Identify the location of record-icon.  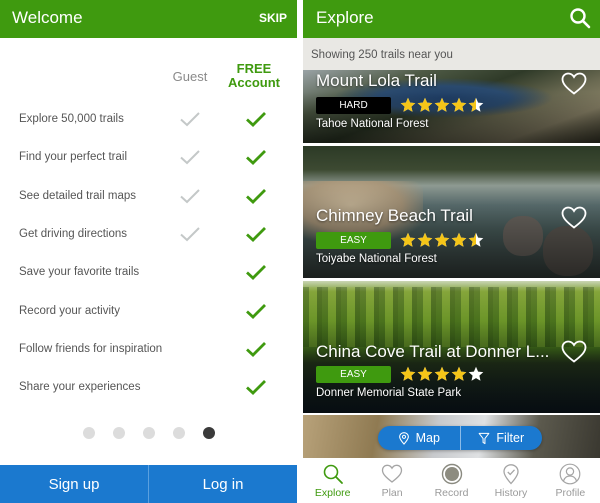
(451, 474).